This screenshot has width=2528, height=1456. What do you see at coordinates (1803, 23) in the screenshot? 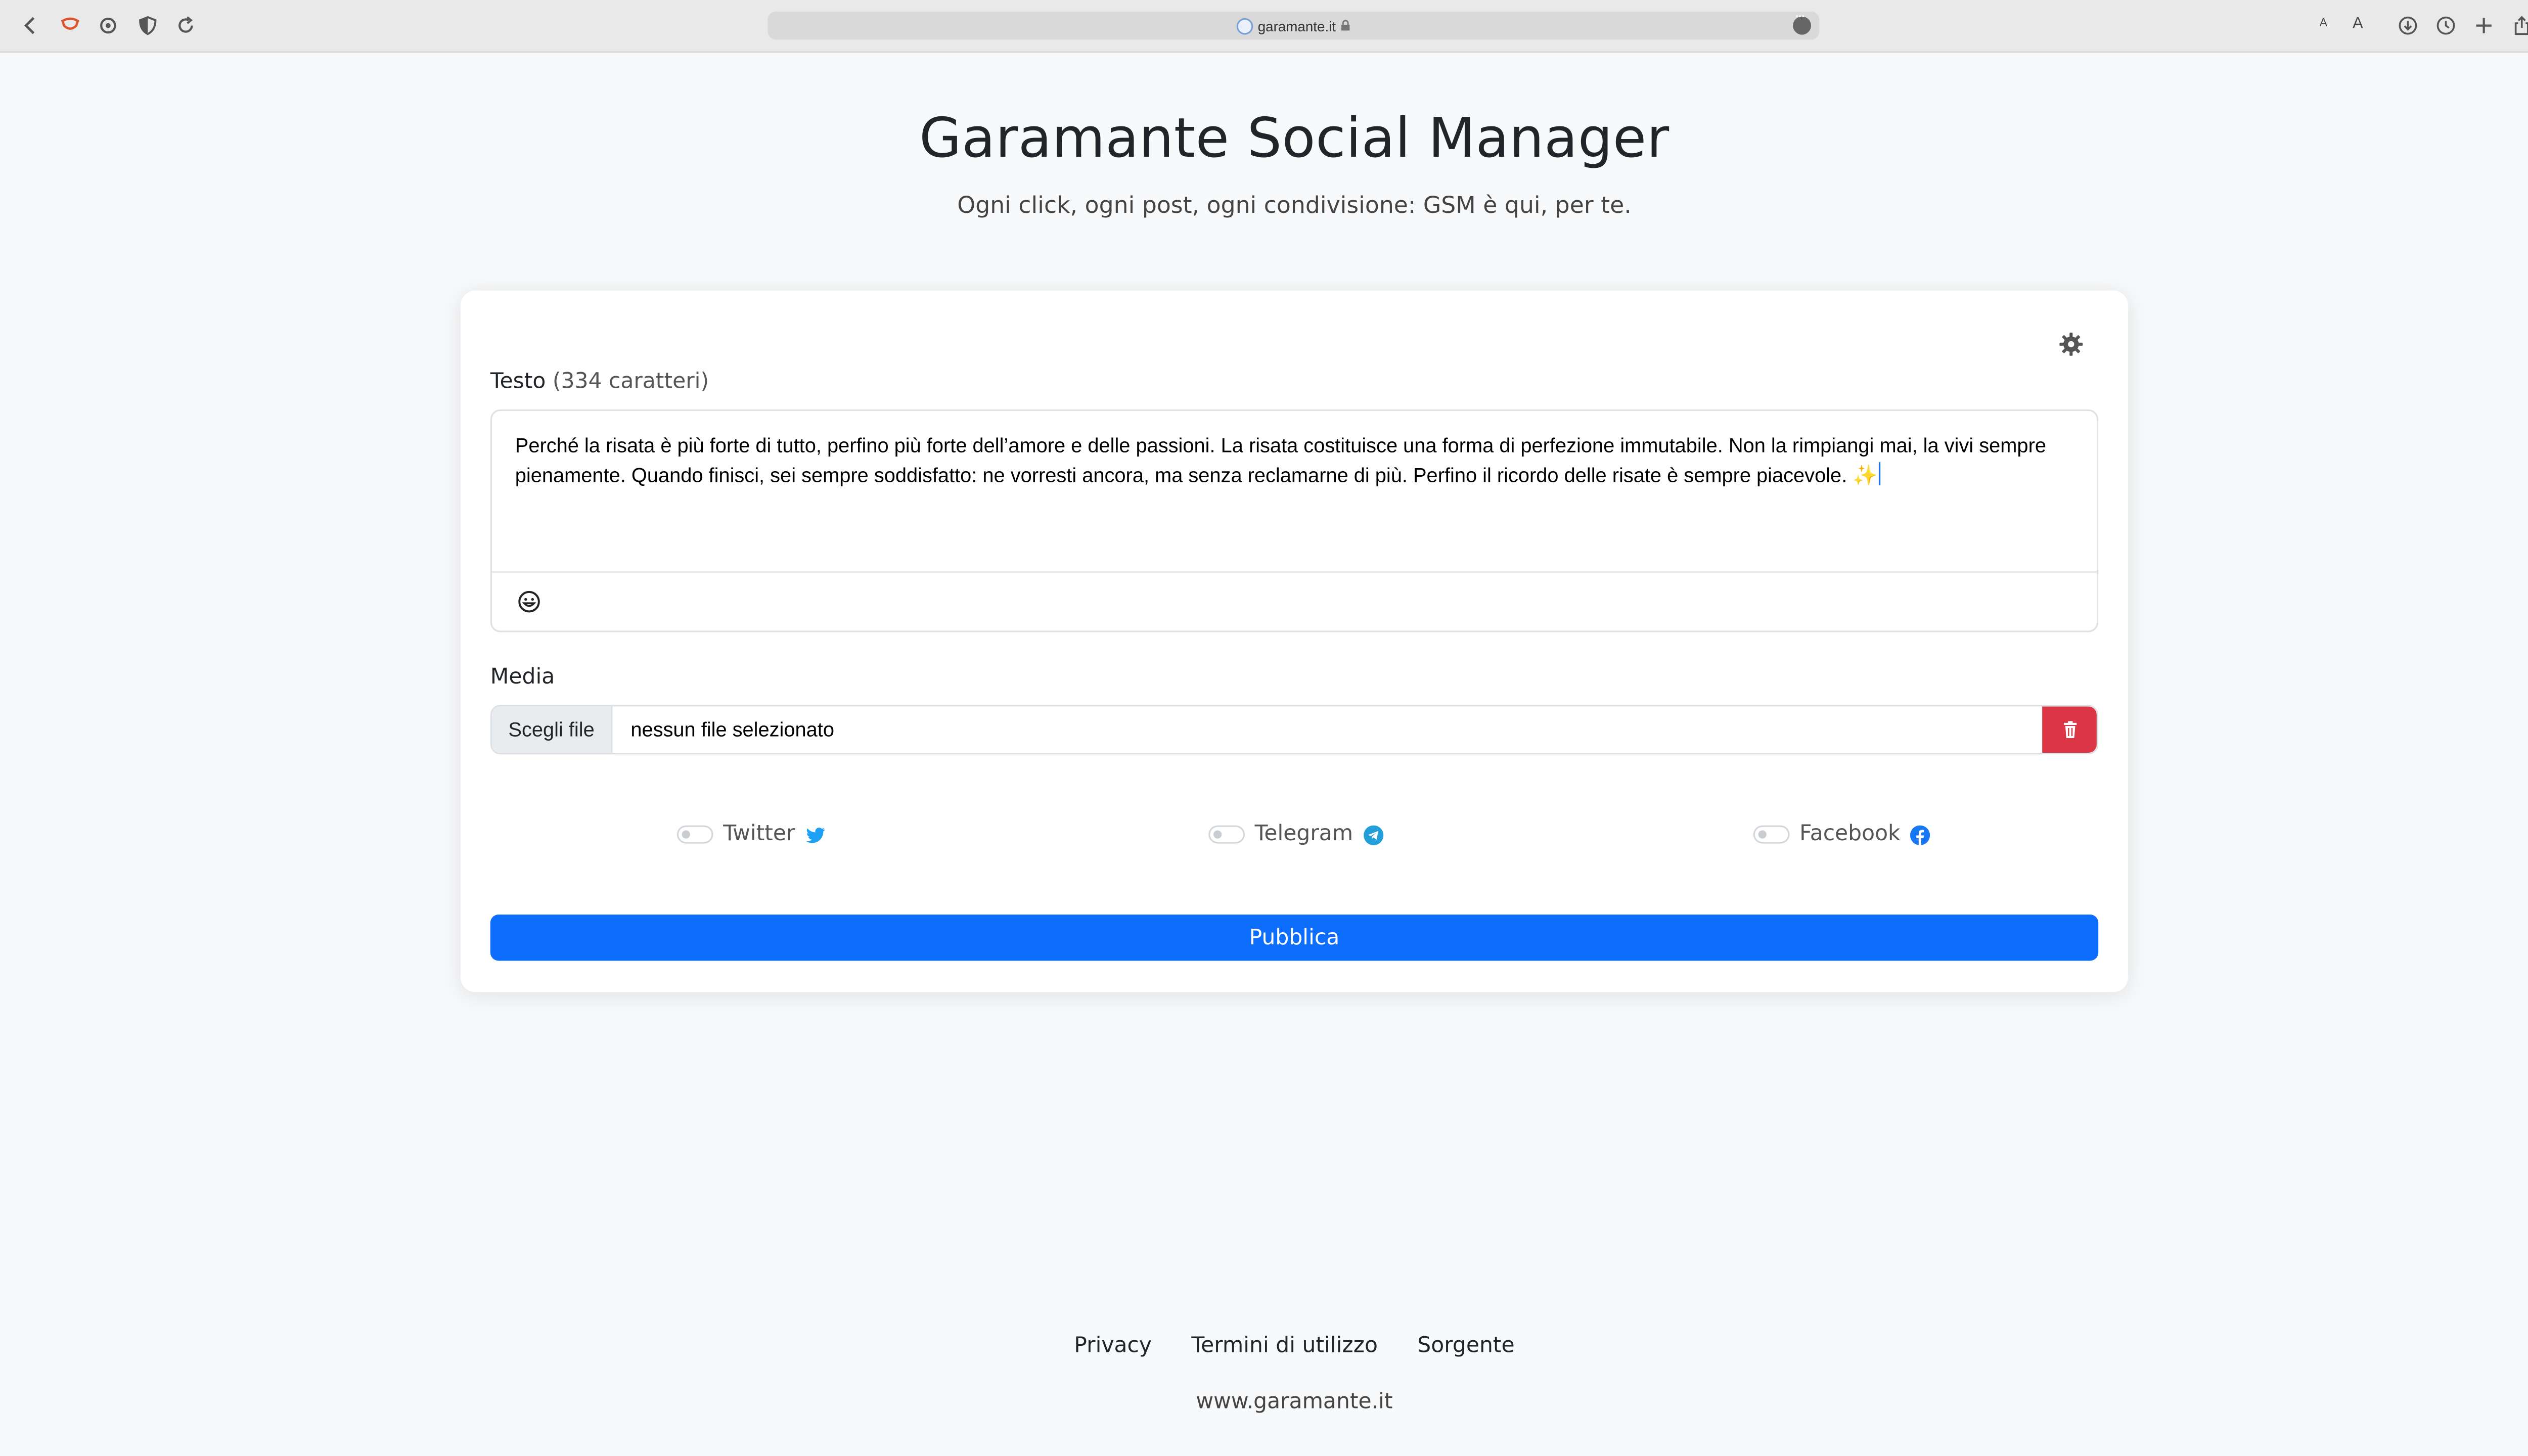
I see `more-options-icon` at bounding box center [1803, 23].